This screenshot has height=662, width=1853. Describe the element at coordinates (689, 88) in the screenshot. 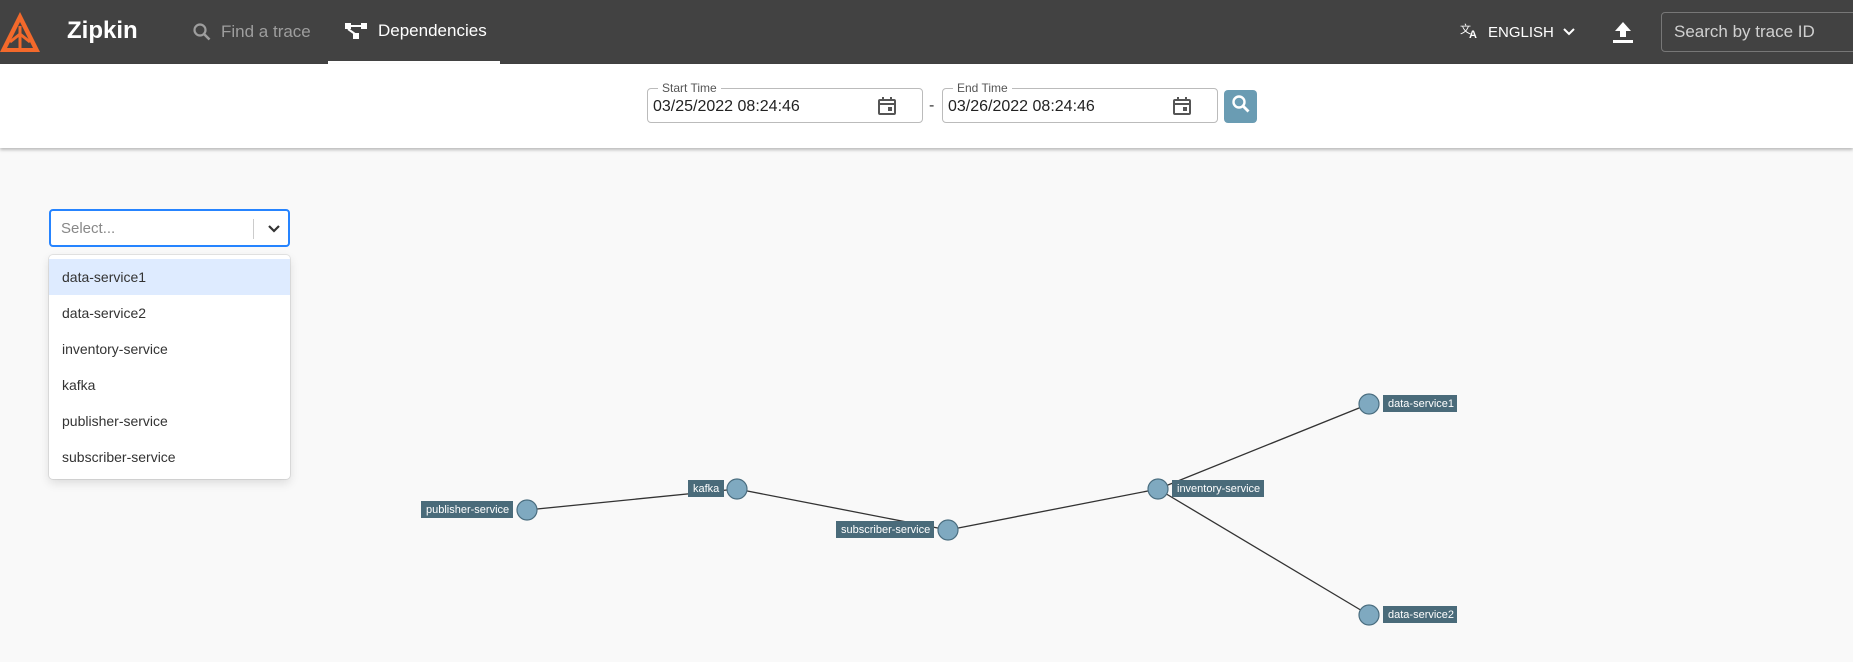

I see `start-time-label: Start Time` at that location.